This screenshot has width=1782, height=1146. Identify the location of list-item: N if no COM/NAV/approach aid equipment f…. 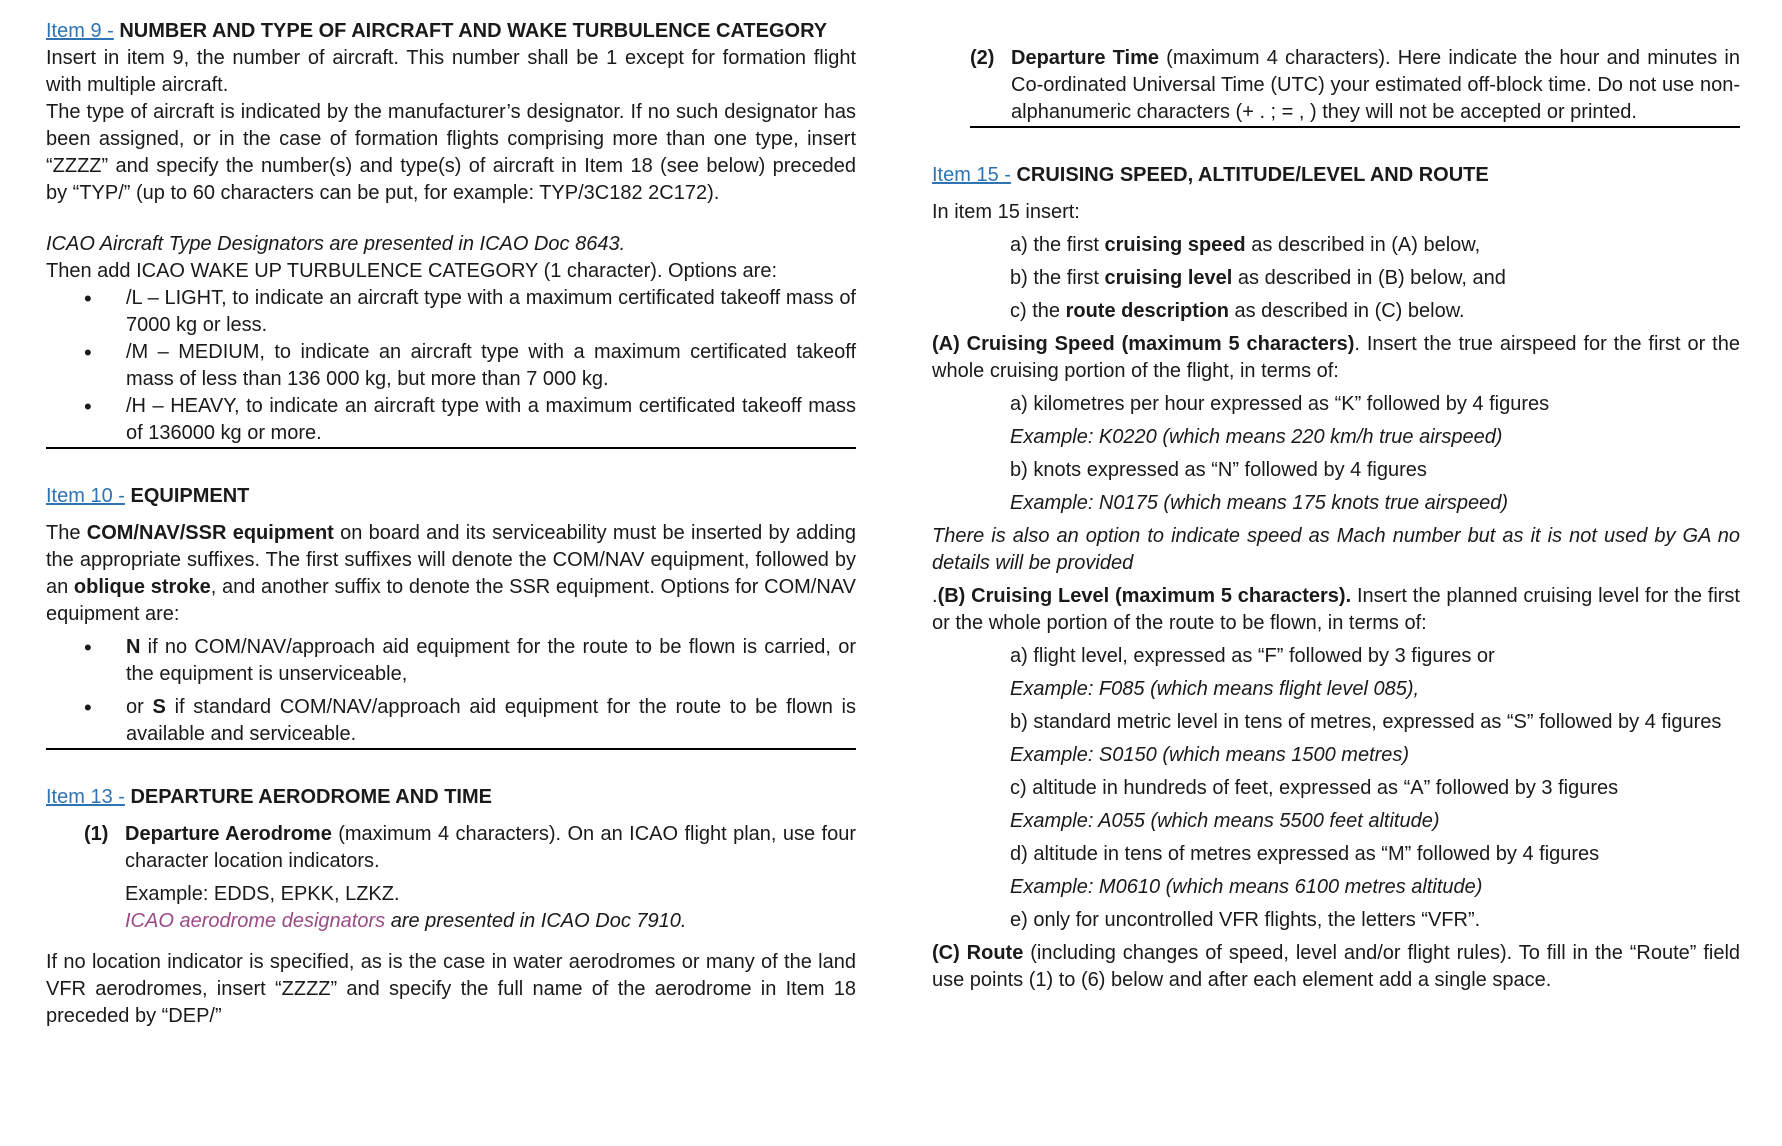
(470, 661).